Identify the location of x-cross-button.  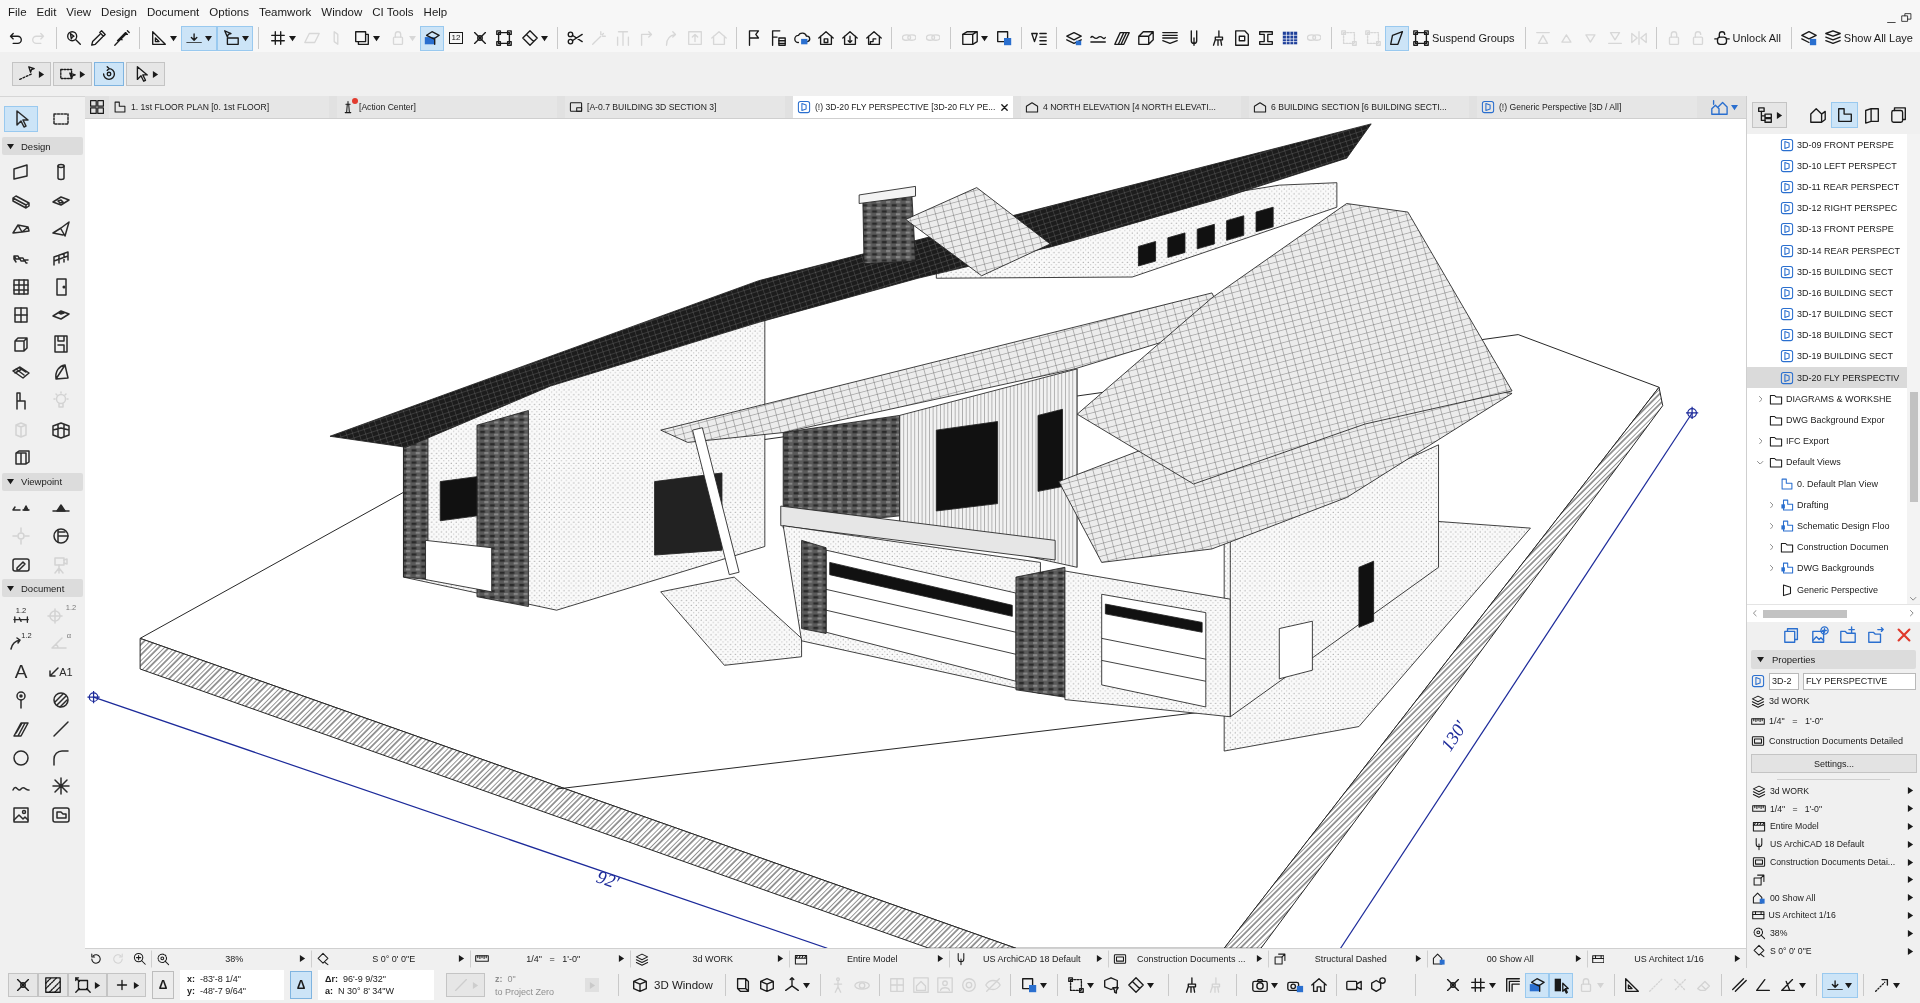
(23, 985).